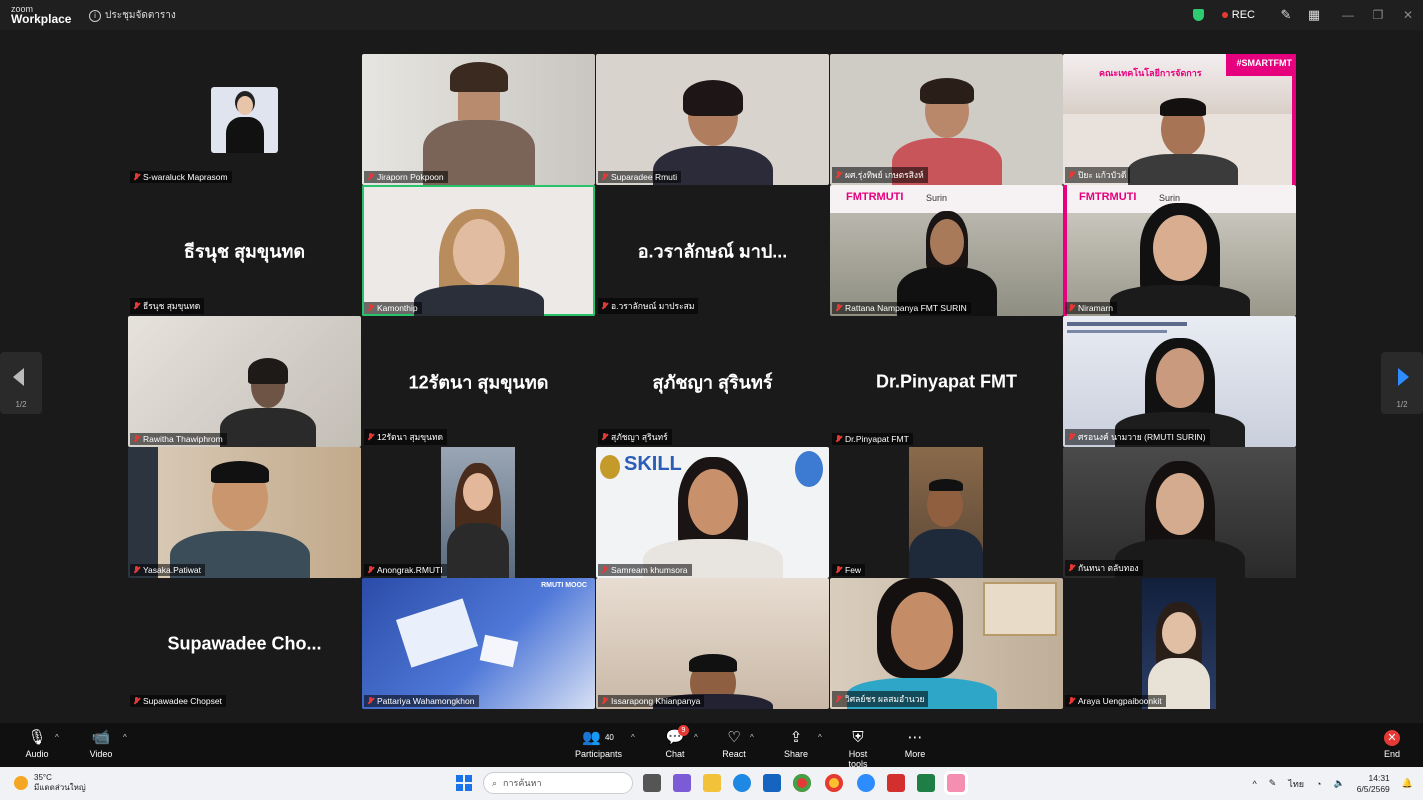  I want to click on maximize-button: ❐, so click(1378, 15).